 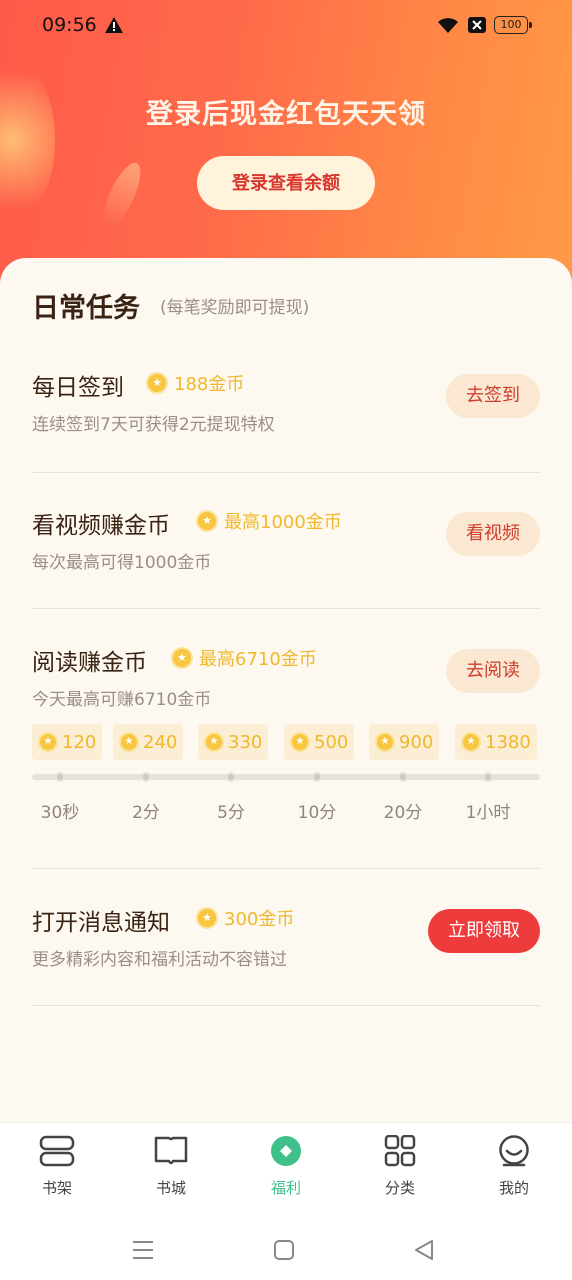 I want to click on milestone-reward: 330, so click(x=233, y=742).